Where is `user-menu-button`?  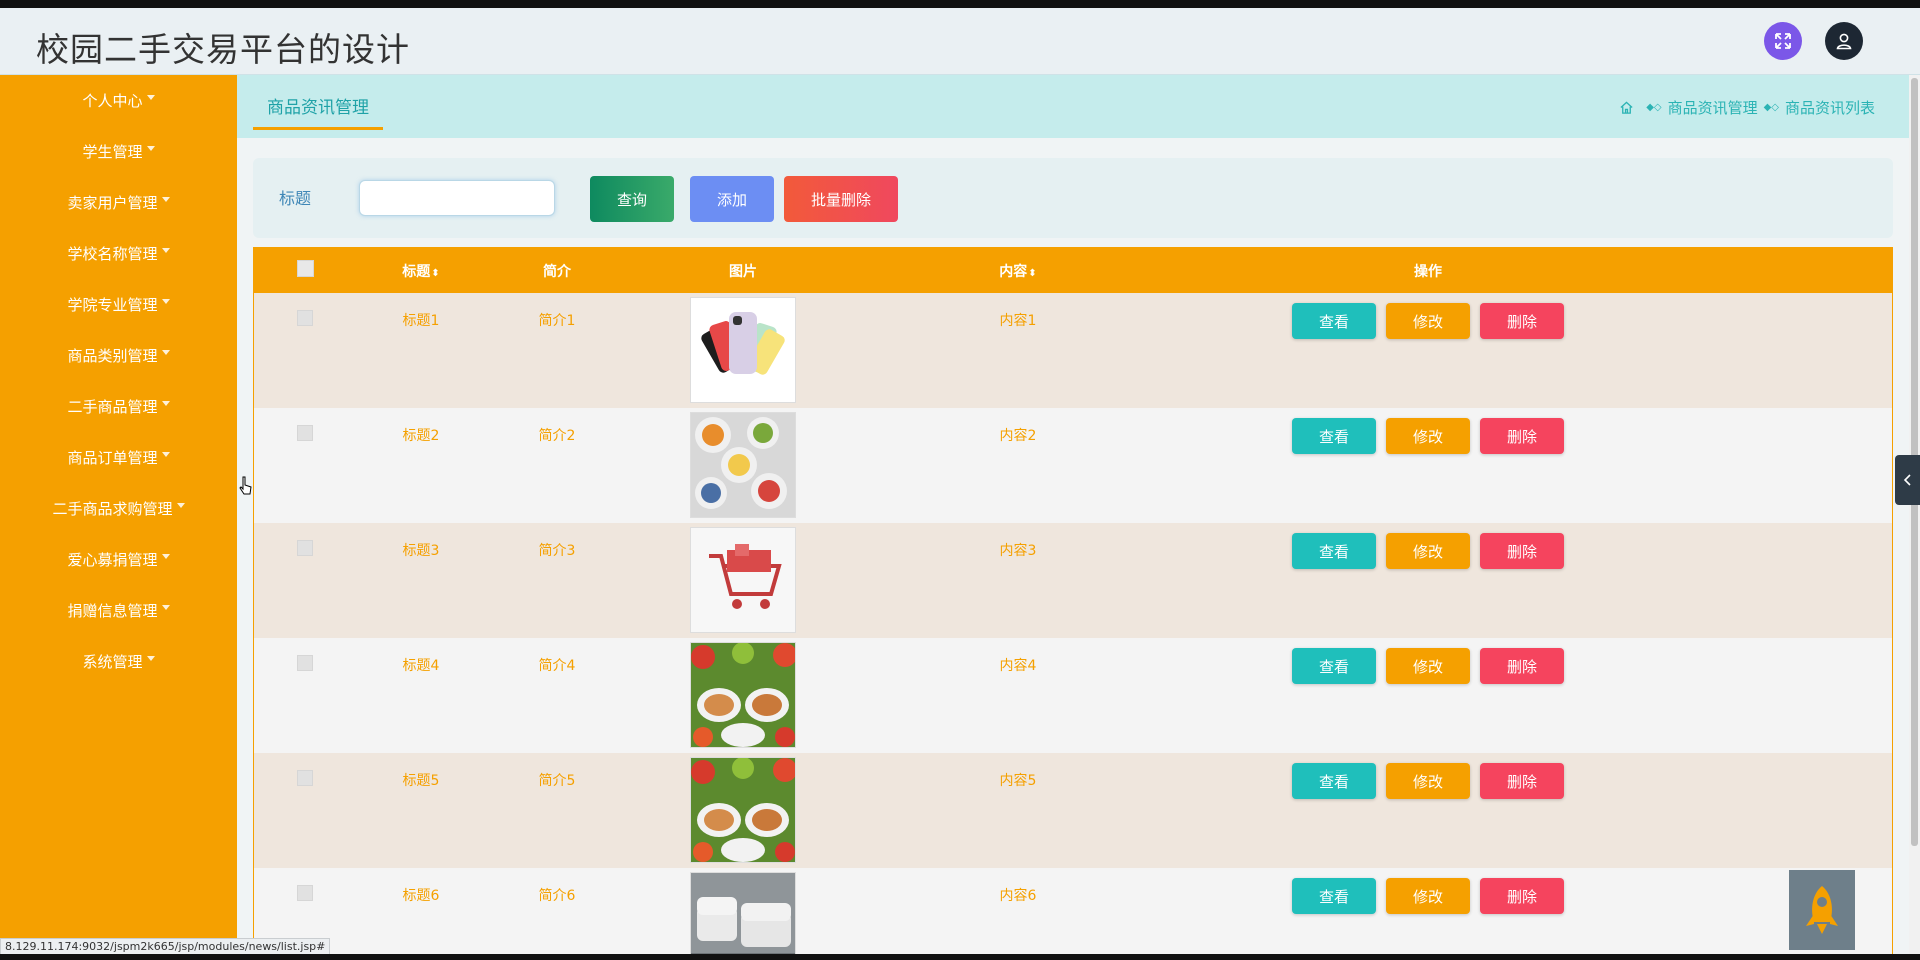
user-menu-button is located at coordinates (1844, 41).